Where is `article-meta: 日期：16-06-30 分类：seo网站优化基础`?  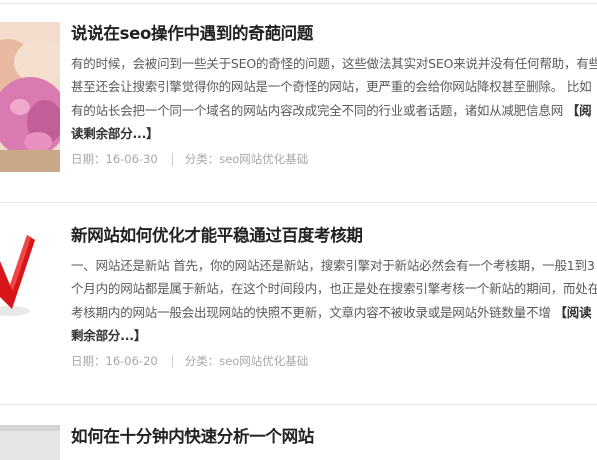
article-meta: 日期：16-06-30 分类：seo网站优化基础 is located at coordinates (334, 159).